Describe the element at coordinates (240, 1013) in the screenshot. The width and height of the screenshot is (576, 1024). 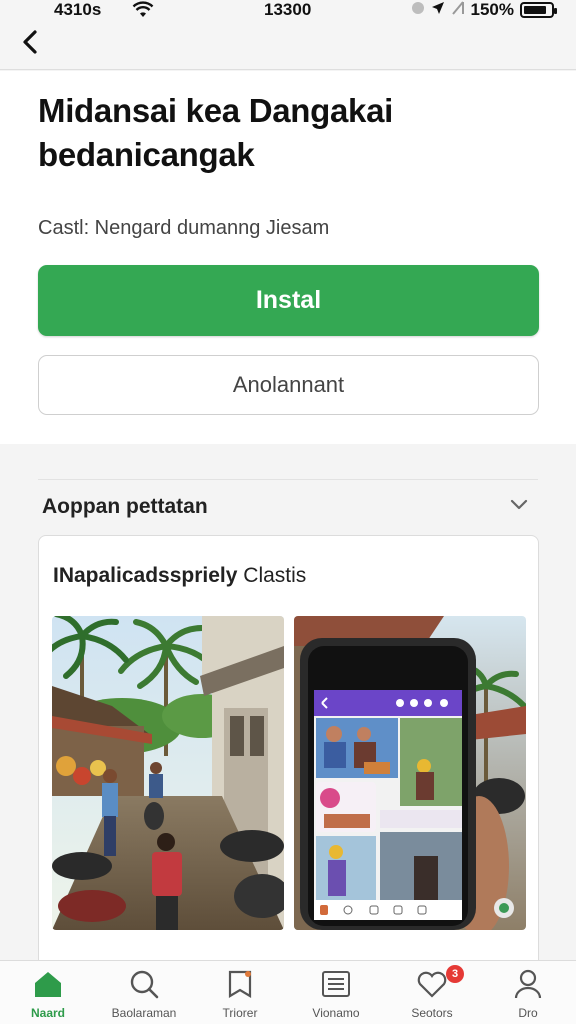
I see `tab-label: Triorer` at that location.